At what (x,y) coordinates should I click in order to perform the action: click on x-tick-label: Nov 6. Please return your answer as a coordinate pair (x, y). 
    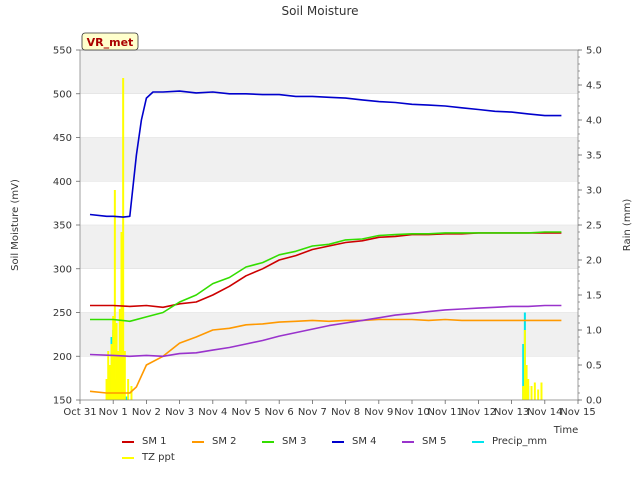
    Looking at the image, I should click on (279, 412).